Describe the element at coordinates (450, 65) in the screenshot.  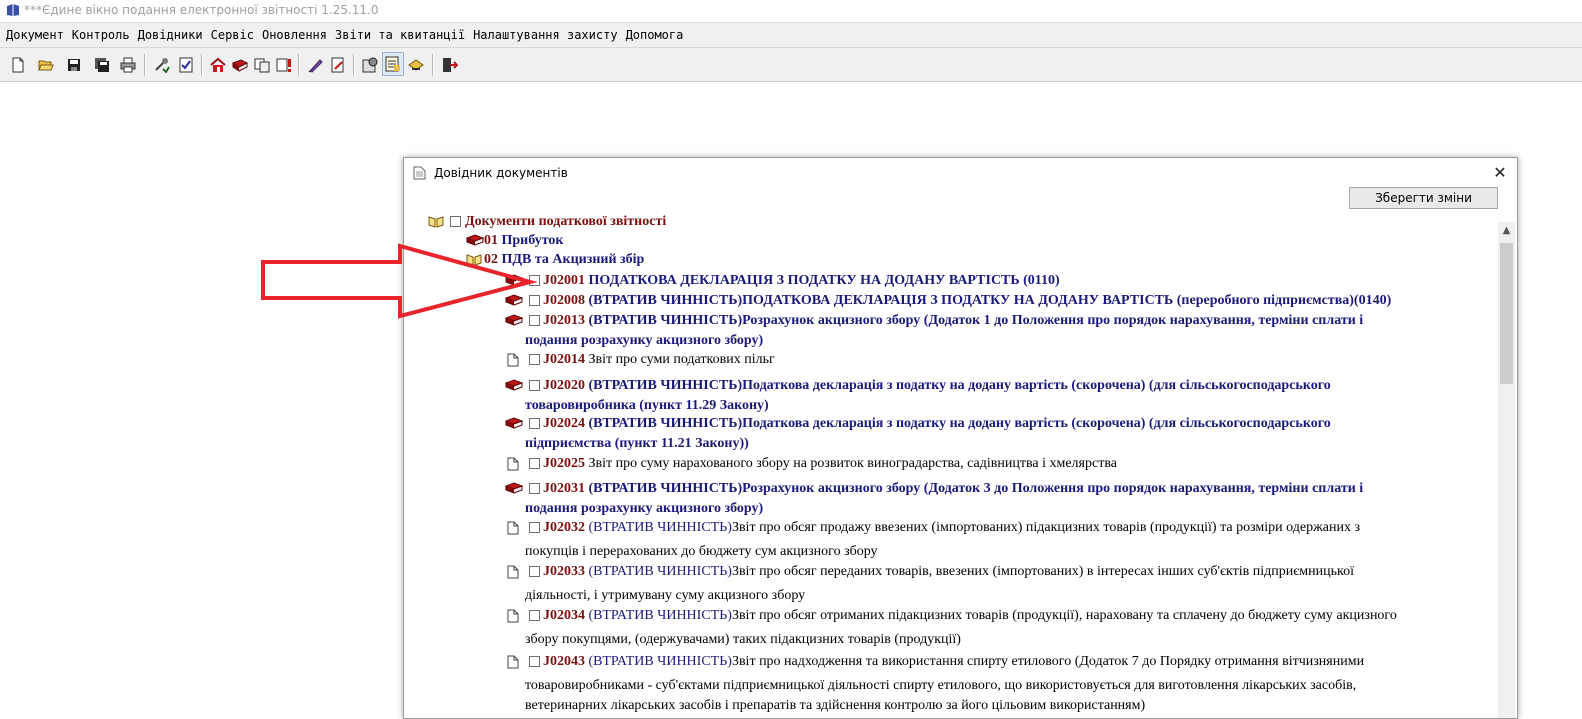
I see `exit-icon` at that location.